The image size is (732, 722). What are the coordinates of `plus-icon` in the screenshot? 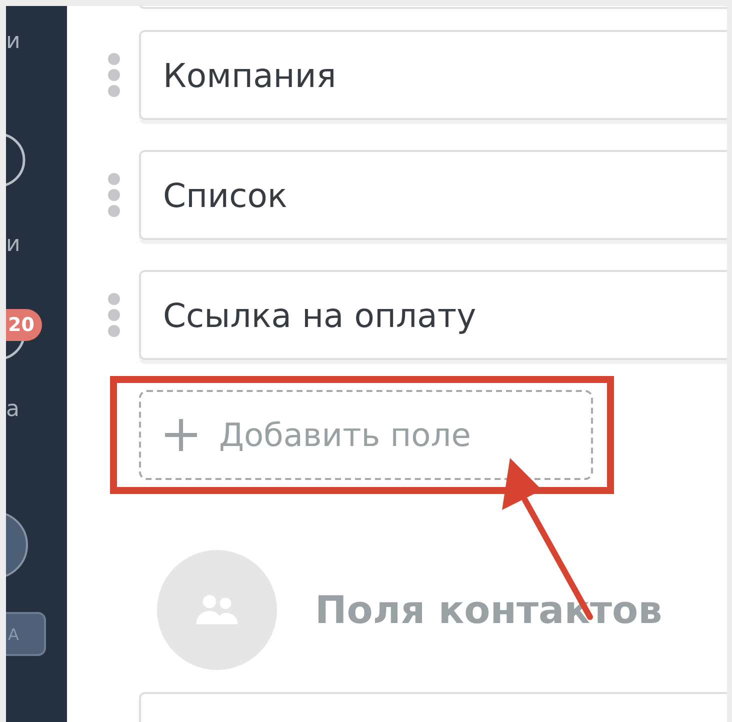 It's located at (181, 435).